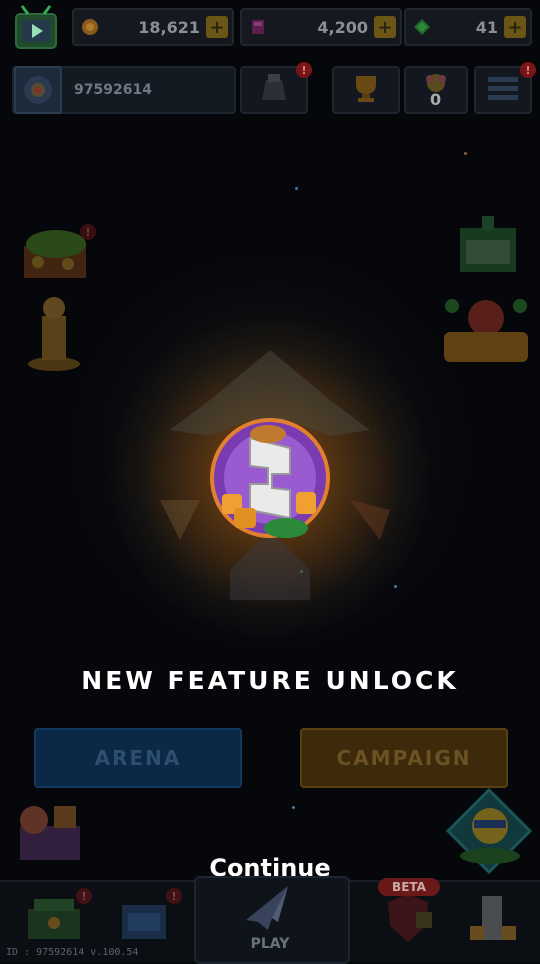  I want to click on statue-icon, so click(54, 336).